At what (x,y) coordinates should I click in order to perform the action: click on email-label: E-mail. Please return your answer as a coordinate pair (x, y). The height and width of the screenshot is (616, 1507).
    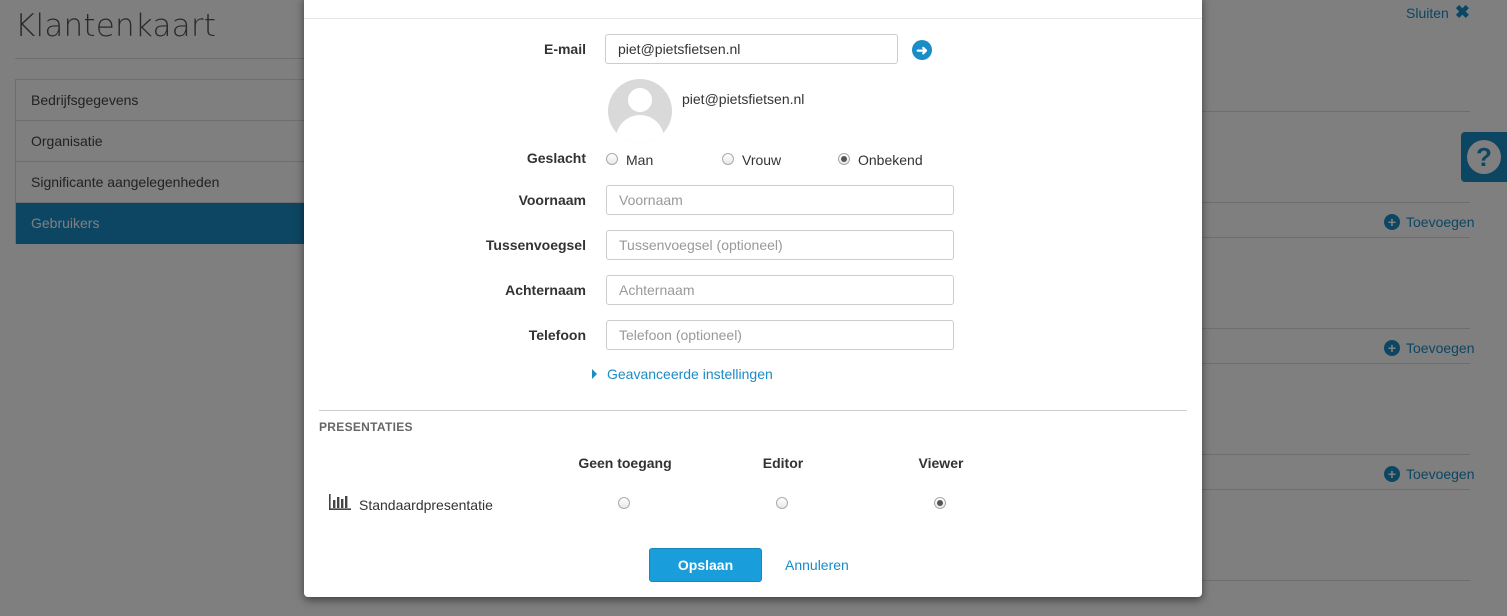
    Looking at the image, I should click on (564, 49).